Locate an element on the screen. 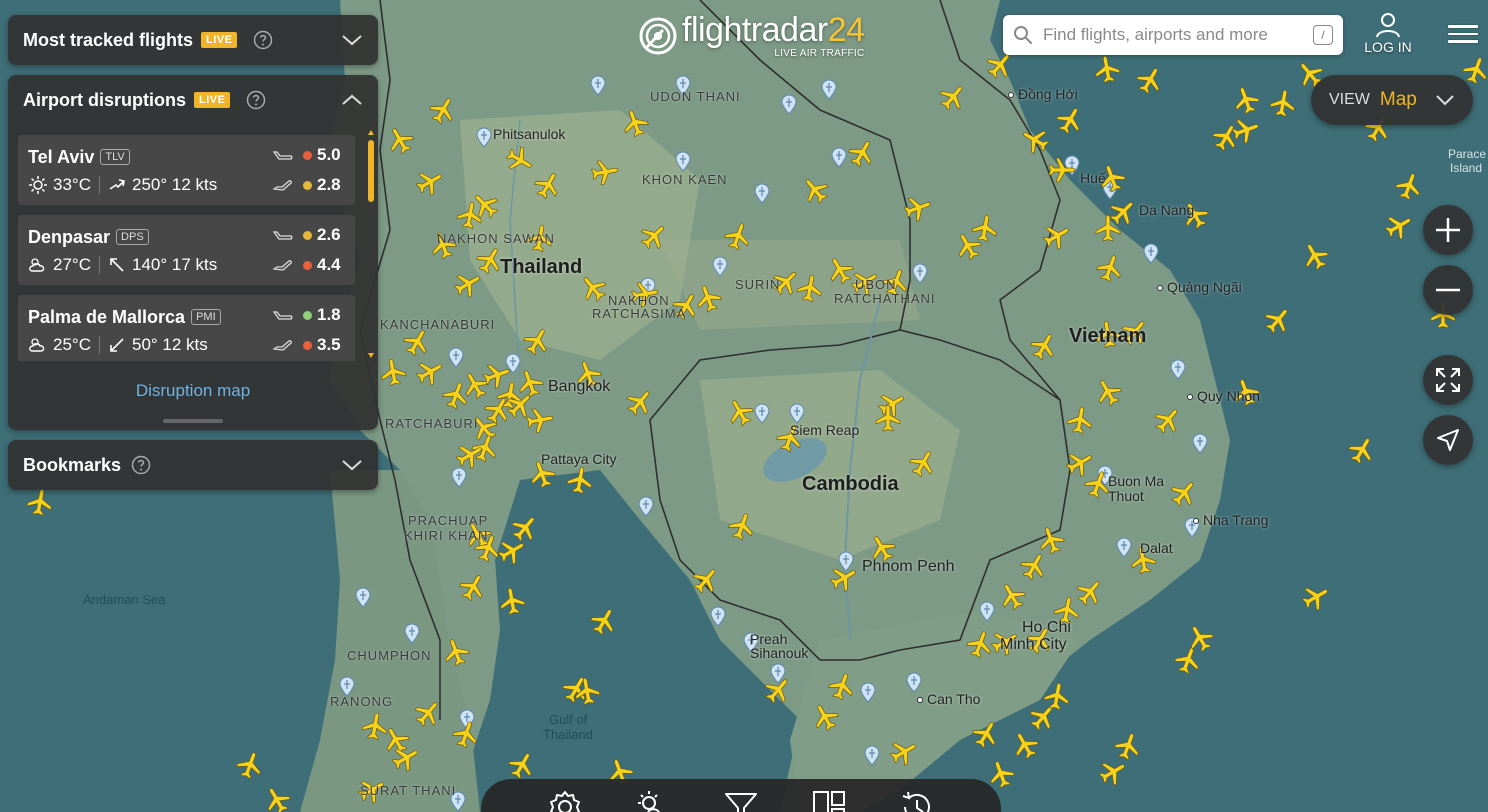  sun-icon is located at coordinates (38, 185).